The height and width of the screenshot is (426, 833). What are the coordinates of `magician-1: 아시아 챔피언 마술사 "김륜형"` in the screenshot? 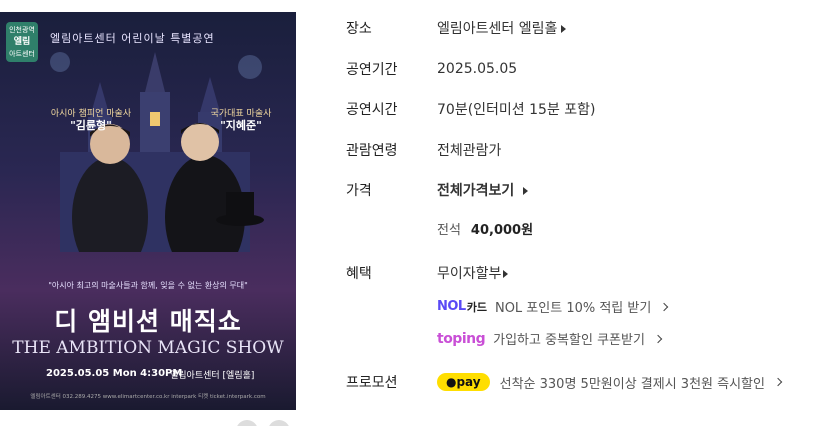 It's located at (91, 120).